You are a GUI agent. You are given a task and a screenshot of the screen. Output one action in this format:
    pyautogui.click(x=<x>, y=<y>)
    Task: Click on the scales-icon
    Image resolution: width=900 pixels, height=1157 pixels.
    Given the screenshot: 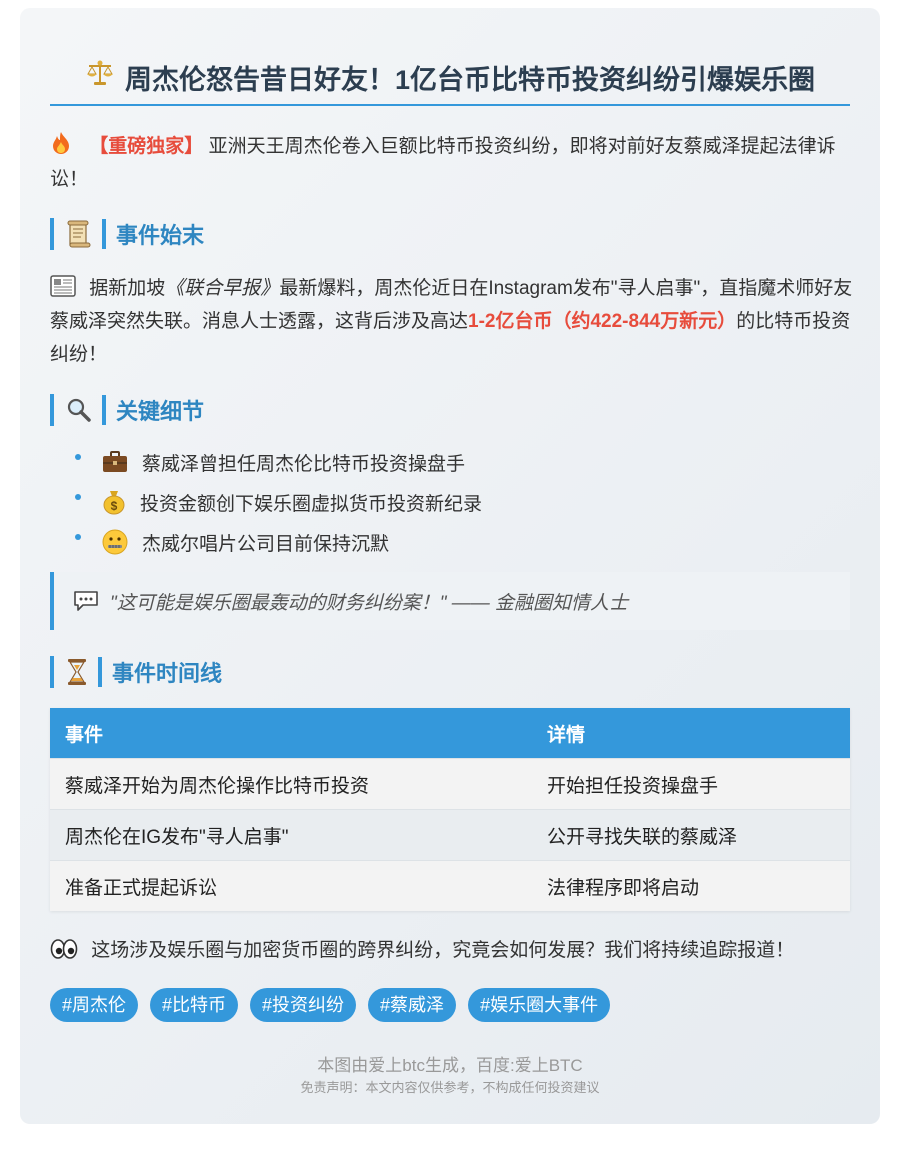 What is the action you would take?
    pyautogui.click(x=100, y=73)
    